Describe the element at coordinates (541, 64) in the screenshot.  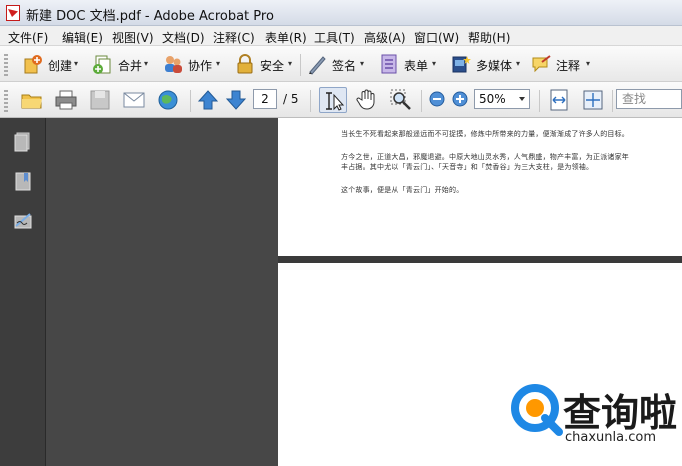
I see `comment-icon` at that location.